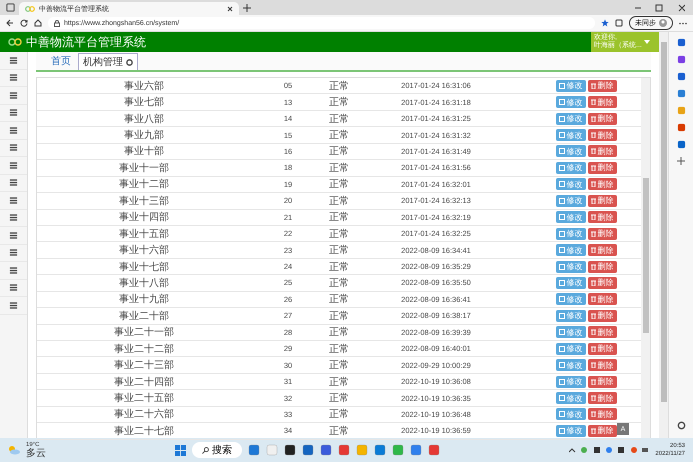 The image size is (693, 462). What do you see at coordinates (683, 23) in the screenshot?
I see `more-icon` at bounding box center [683, 23].